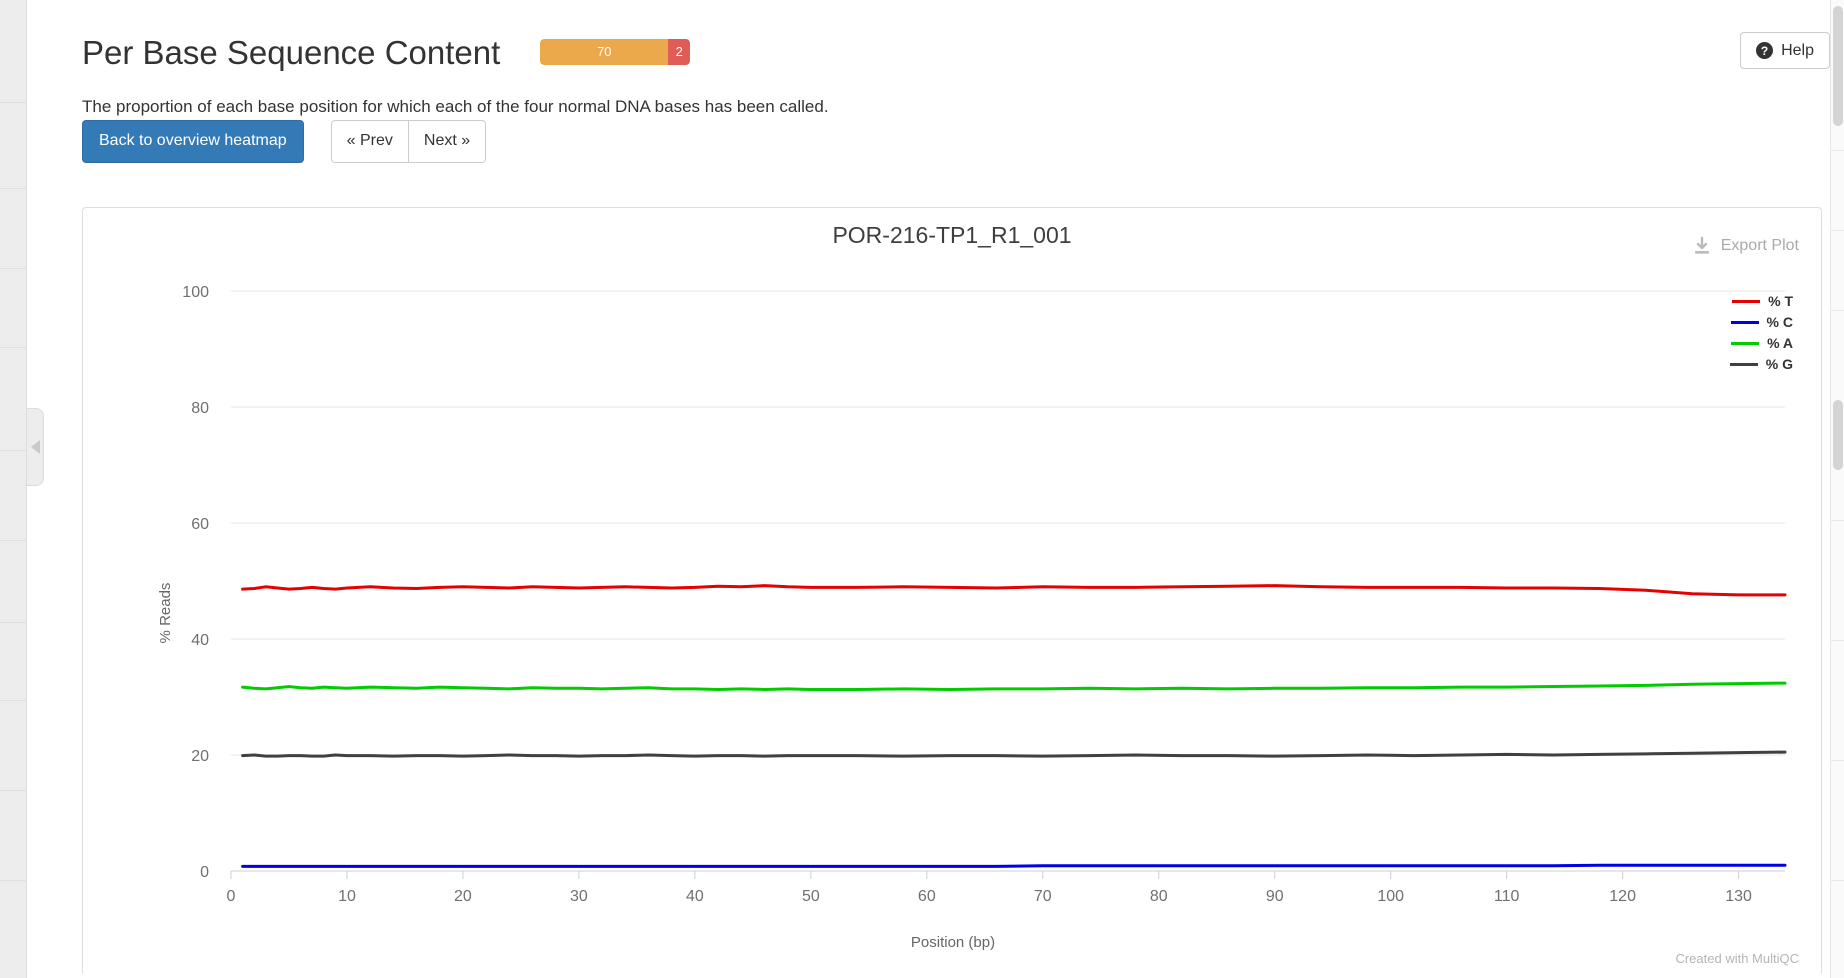 The width and height of the screenshot is (1844, 978). Describe the element at coordinates (1738, 896) in the screenshot. I see `x-axis-tick-label: 130` at that location.